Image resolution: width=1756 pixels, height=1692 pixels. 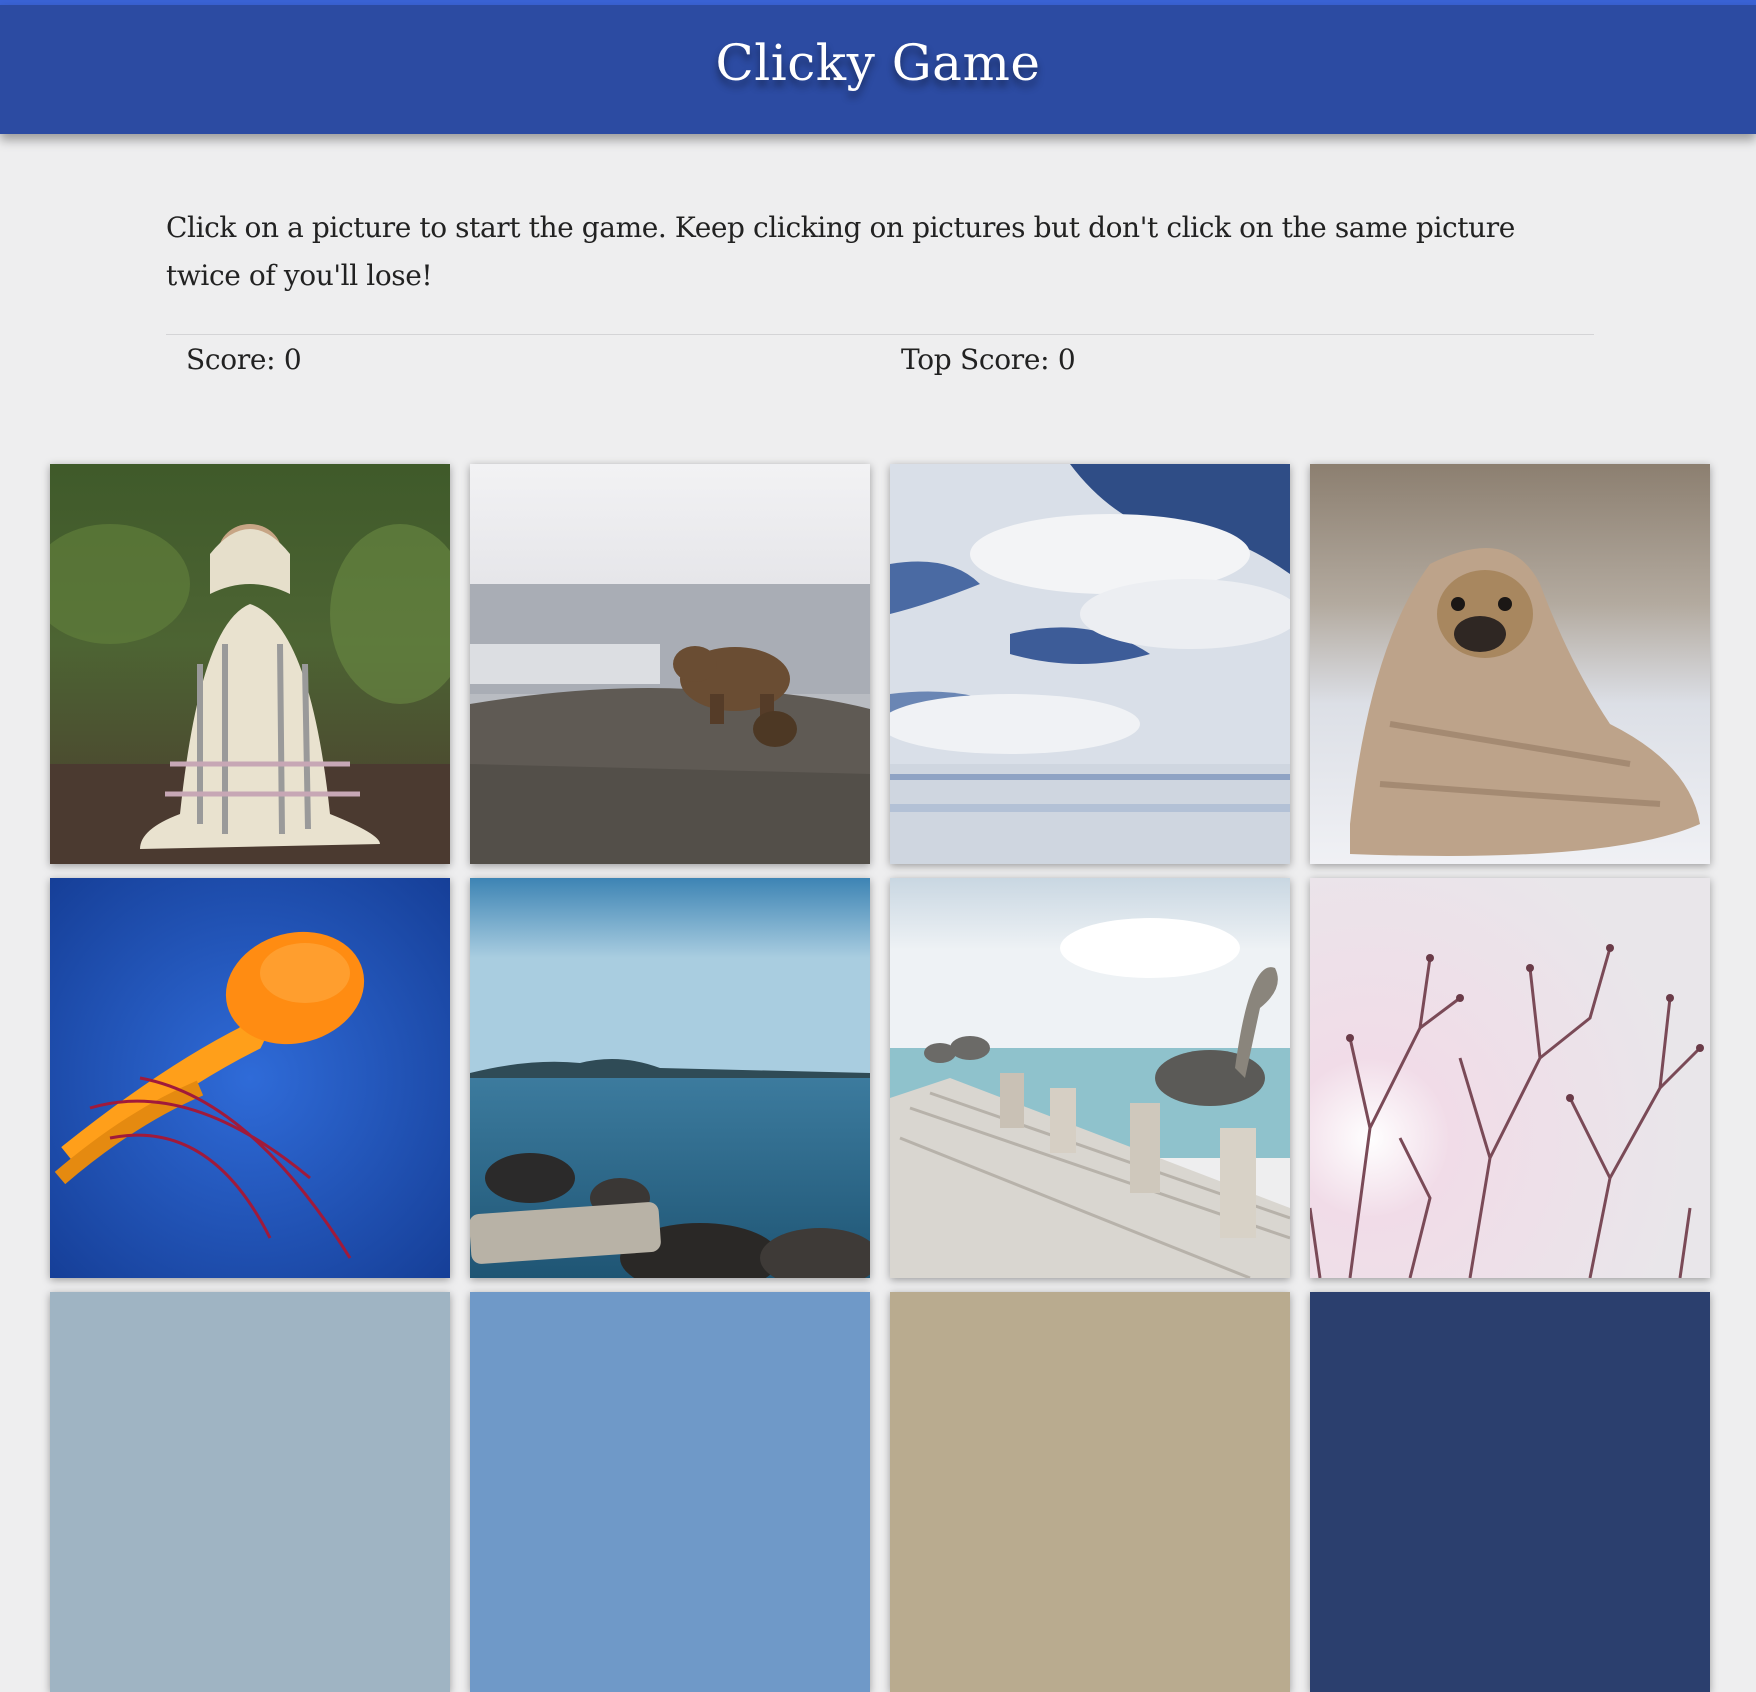 I want to click on jellyfish-image, so click(x=250, y=1078).